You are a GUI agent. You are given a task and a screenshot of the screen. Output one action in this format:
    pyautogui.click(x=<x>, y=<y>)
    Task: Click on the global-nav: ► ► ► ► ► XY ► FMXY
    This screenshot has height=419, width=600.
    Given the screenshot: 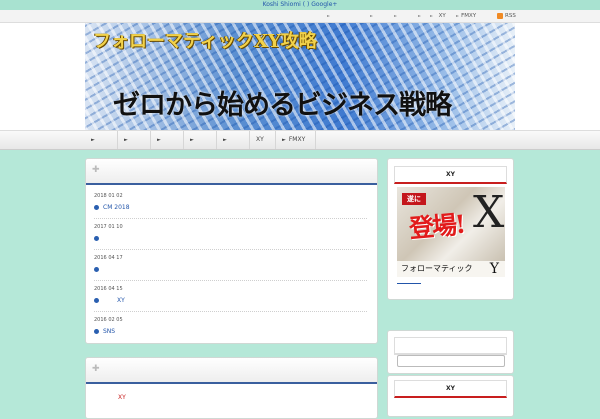 What is the action you would take?
    pyautogui.click(x=300, y=140)
    